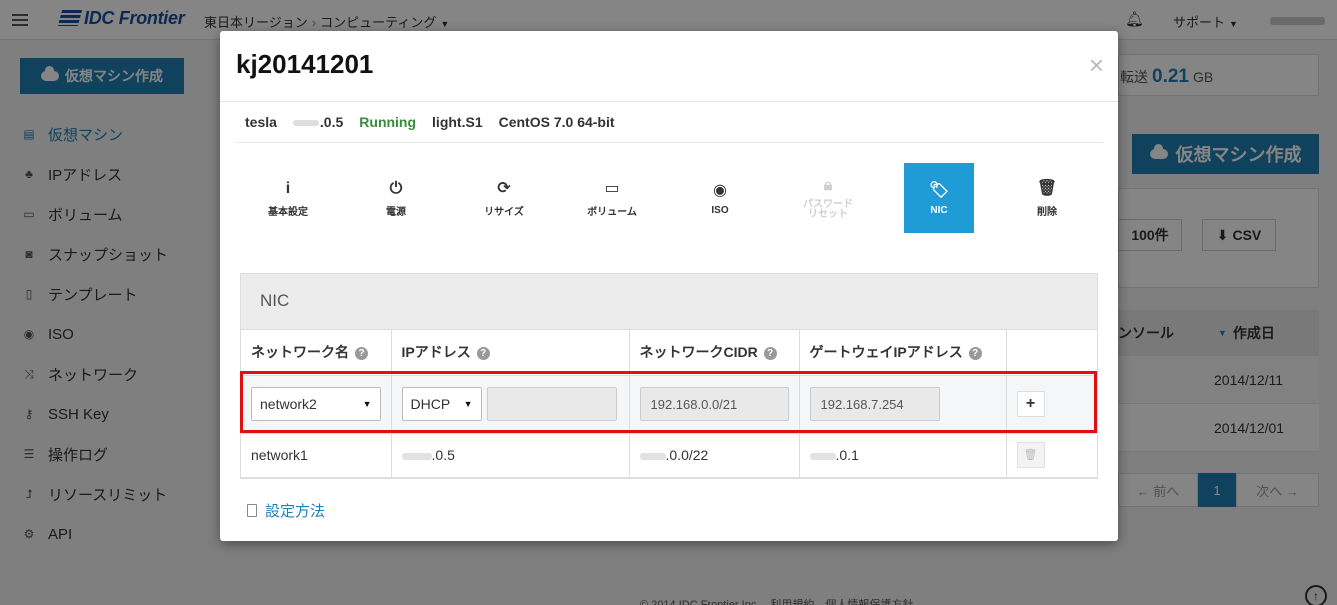 The image size is (1337, 605). What do you see at coordinates (551, 404) in the screenshot?
I see `ip-address-input` at bounding box center [551, 404].